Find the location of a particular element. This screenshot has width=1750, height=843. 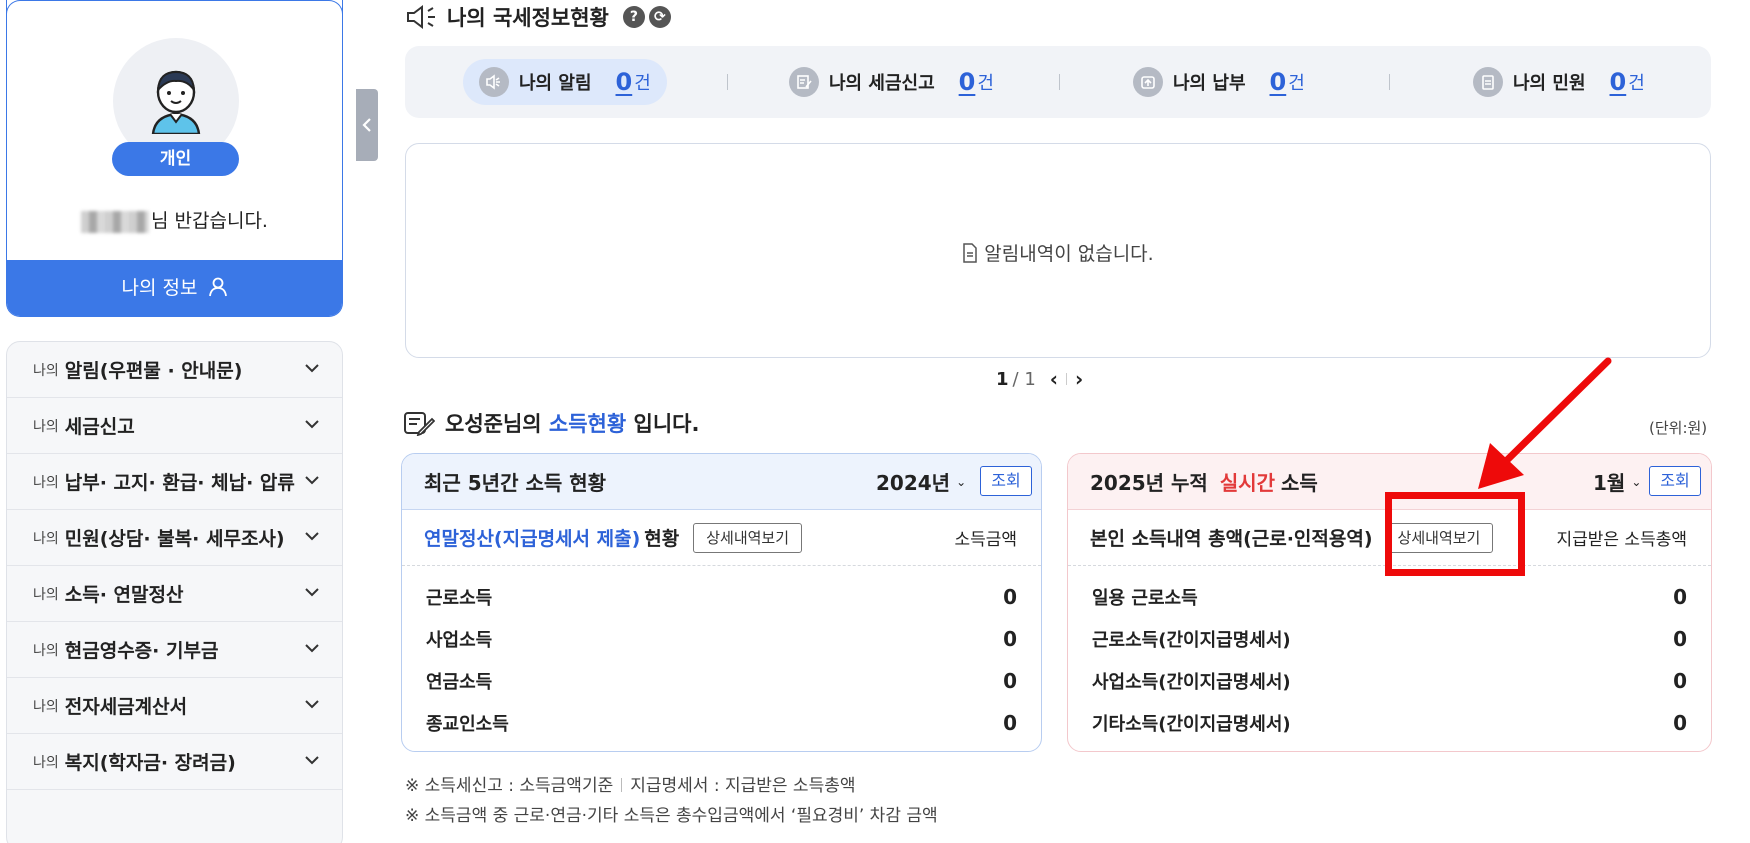

card-title-red: 실시간 is located at coordinates (1247, 483).